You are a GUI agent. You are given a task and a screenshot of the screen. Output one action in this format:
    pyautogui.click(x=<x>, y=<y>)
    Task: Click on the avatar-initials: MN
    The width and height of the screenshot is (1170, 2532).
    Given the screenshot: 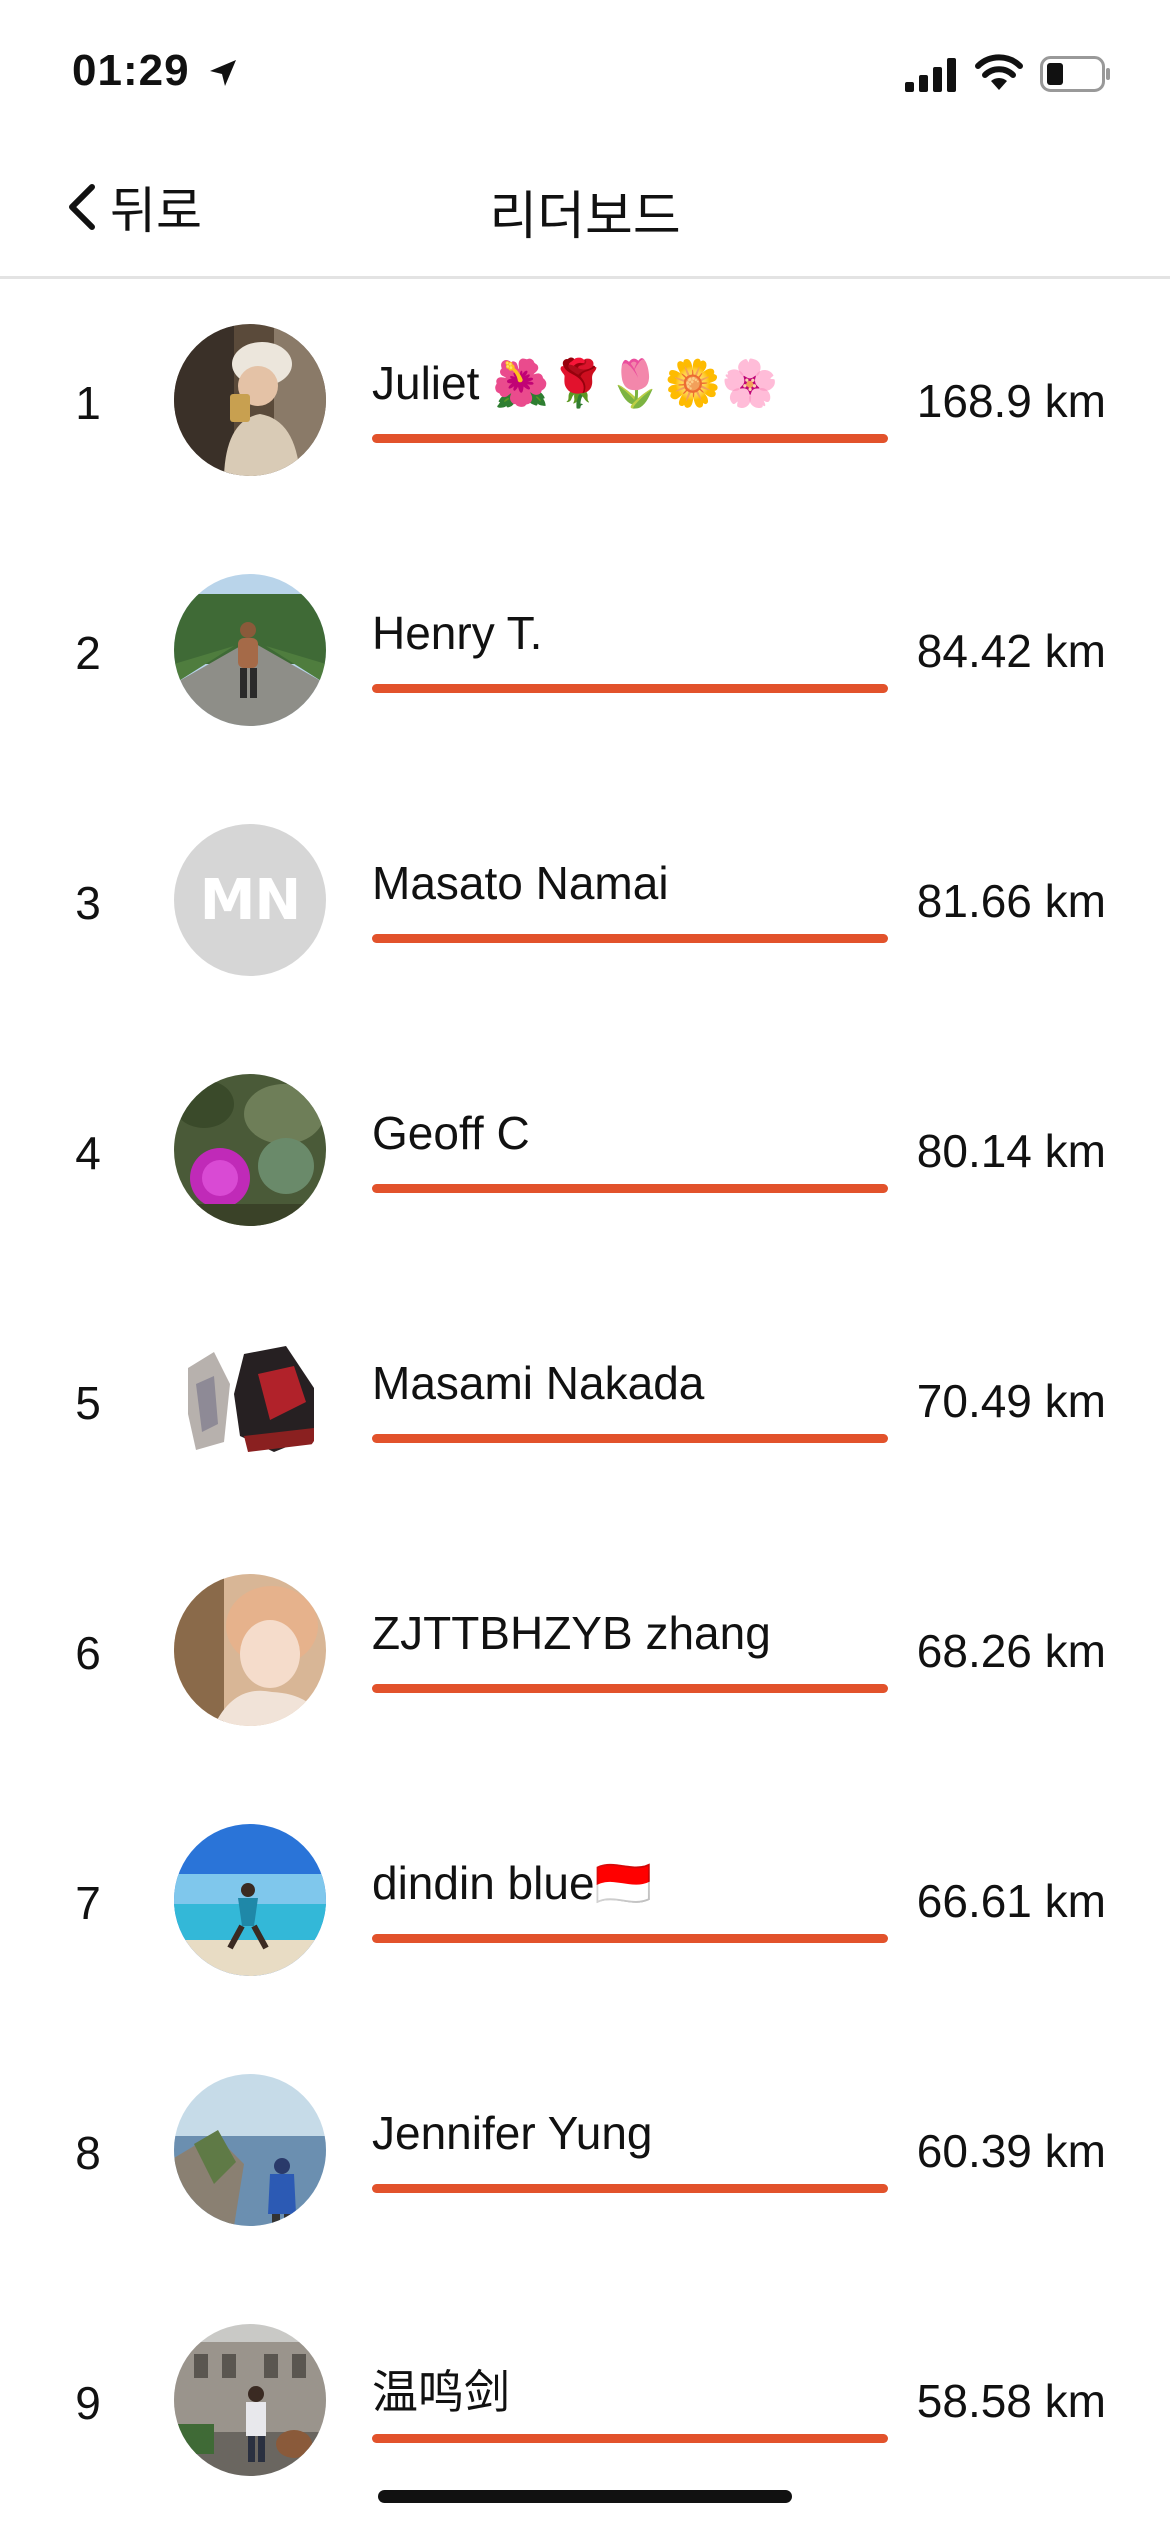 What is the action you would take?
    pyautogui.click(x=250, y=900)
    